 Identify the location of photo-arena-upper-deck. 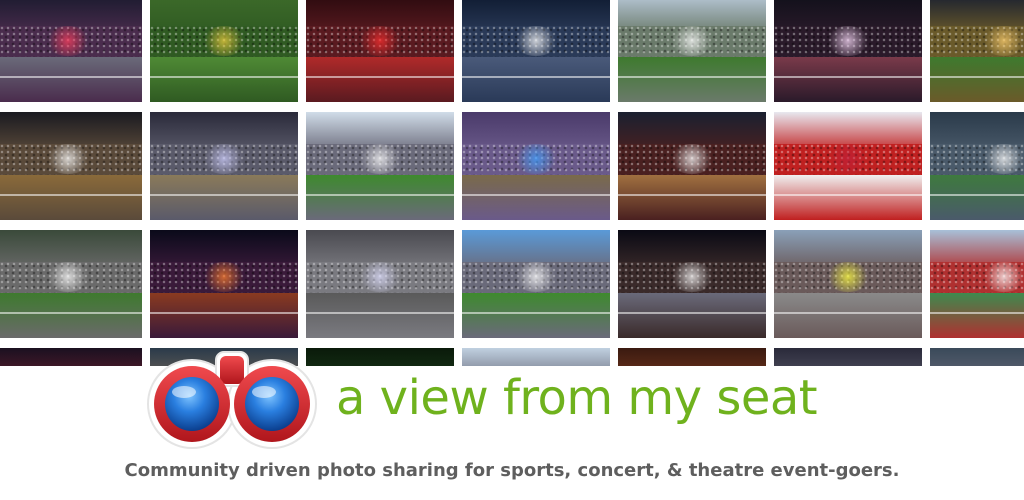
(848, 357).